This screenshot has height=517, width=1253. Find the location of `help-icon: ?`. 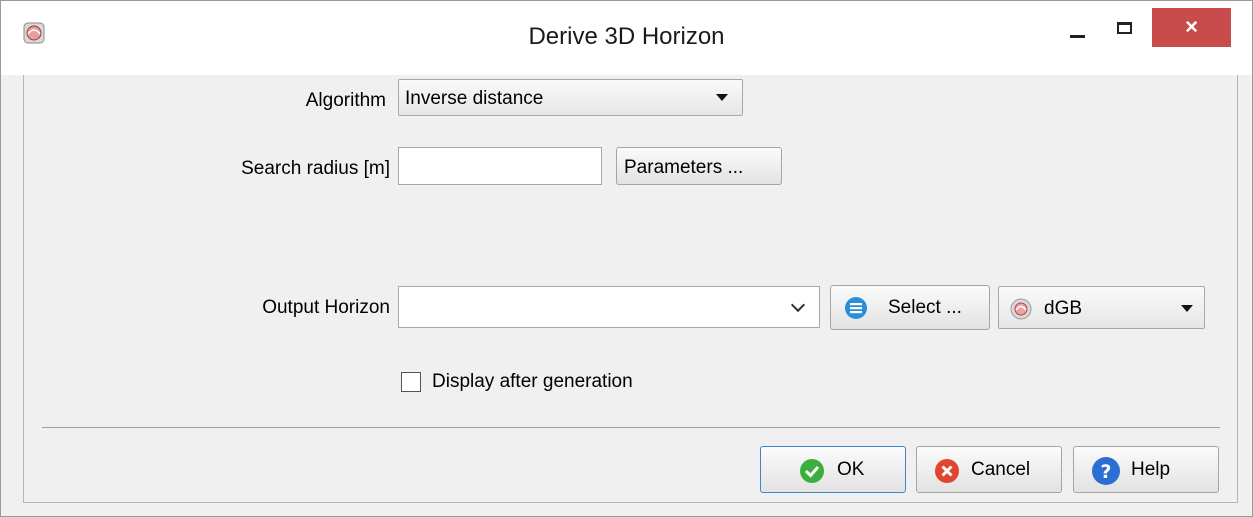

help-icon: ? is located at coordinates (1106, 471).